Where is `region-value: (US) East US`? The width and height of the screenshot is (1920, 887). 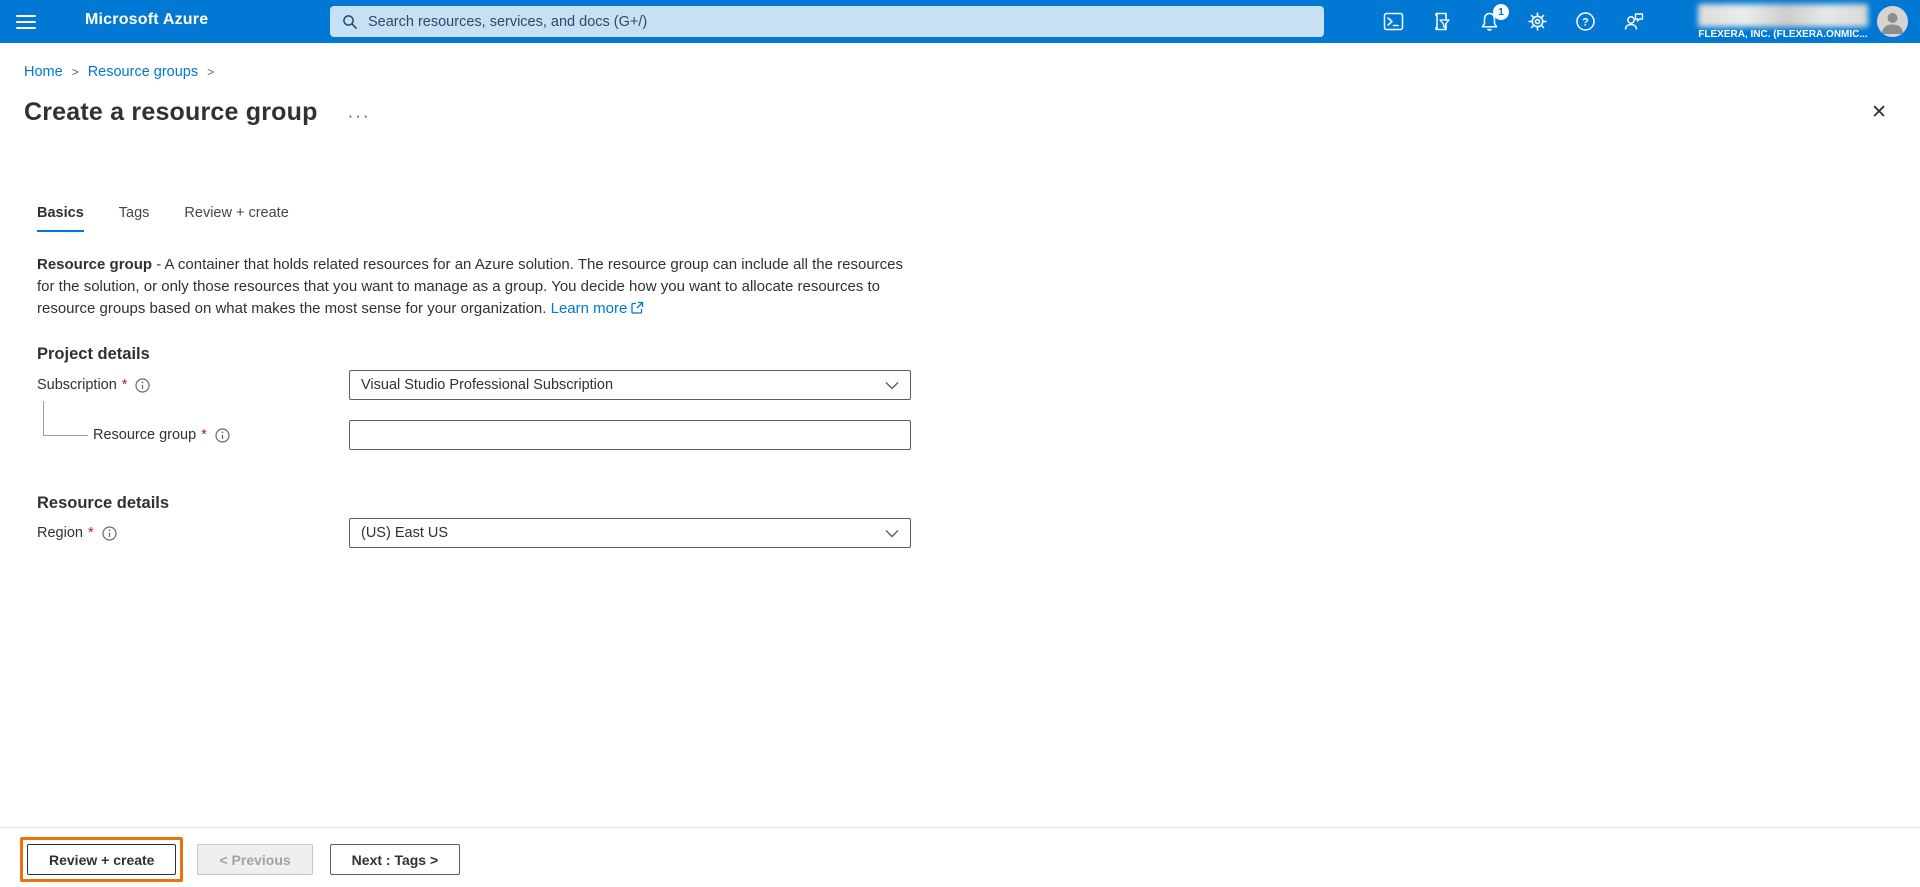 region-value: (US) East US is located at coordinates (405, 533).